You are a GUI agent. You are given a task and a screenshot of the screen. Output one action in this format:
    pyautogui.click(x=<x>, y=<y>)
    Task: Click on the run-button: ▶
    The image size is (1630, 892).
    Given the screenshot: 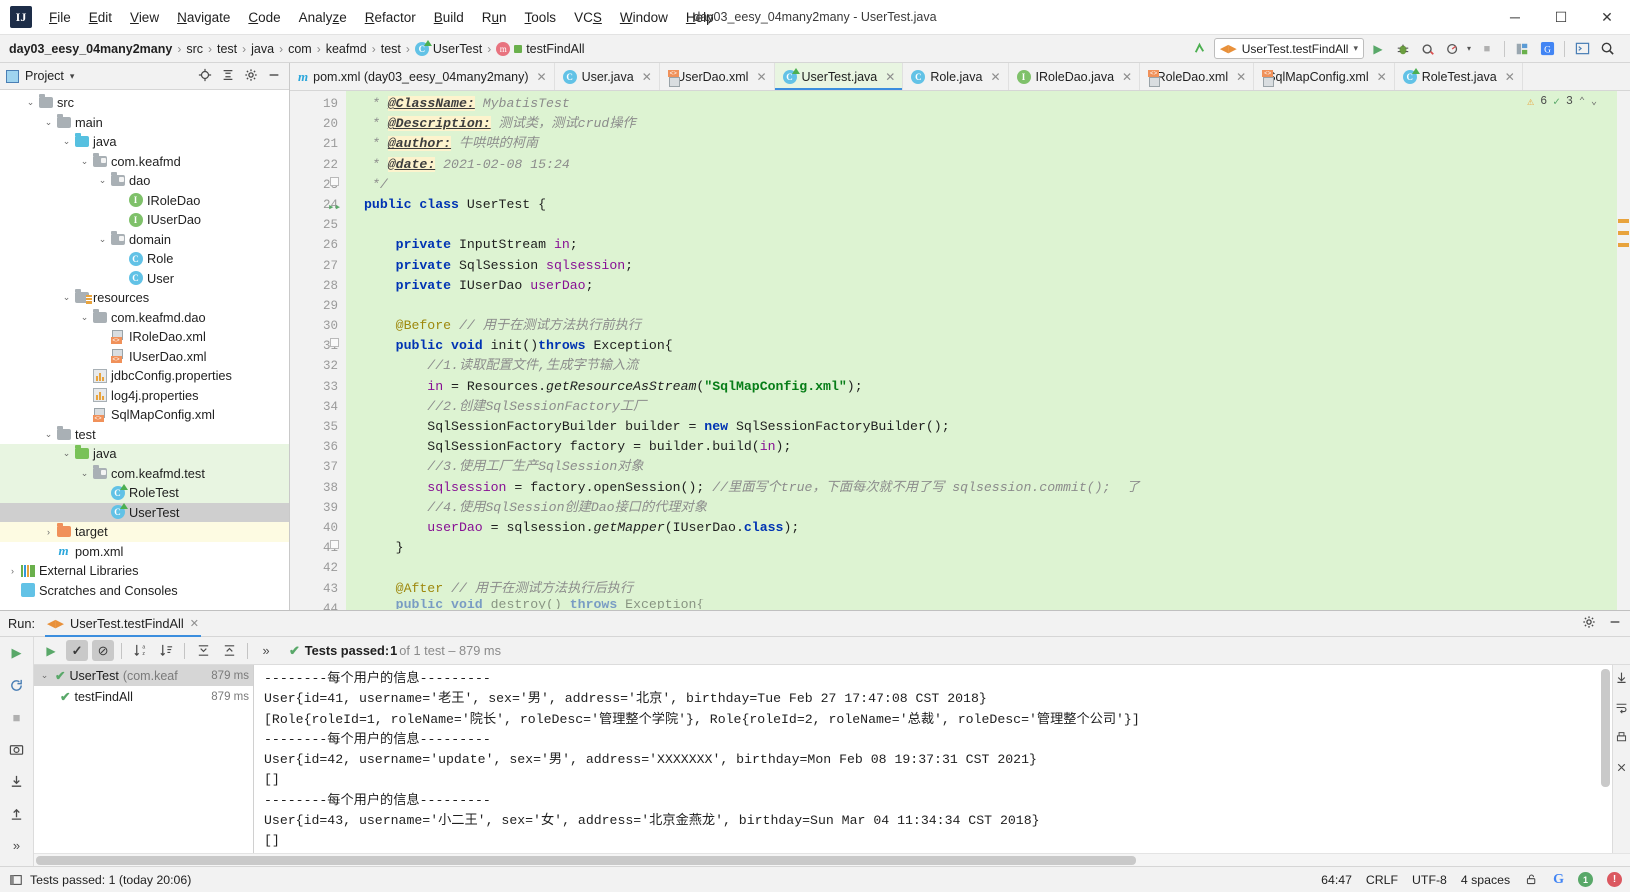 What is the action you would take?
    pyautogui.click(x=1378, y=48)
    